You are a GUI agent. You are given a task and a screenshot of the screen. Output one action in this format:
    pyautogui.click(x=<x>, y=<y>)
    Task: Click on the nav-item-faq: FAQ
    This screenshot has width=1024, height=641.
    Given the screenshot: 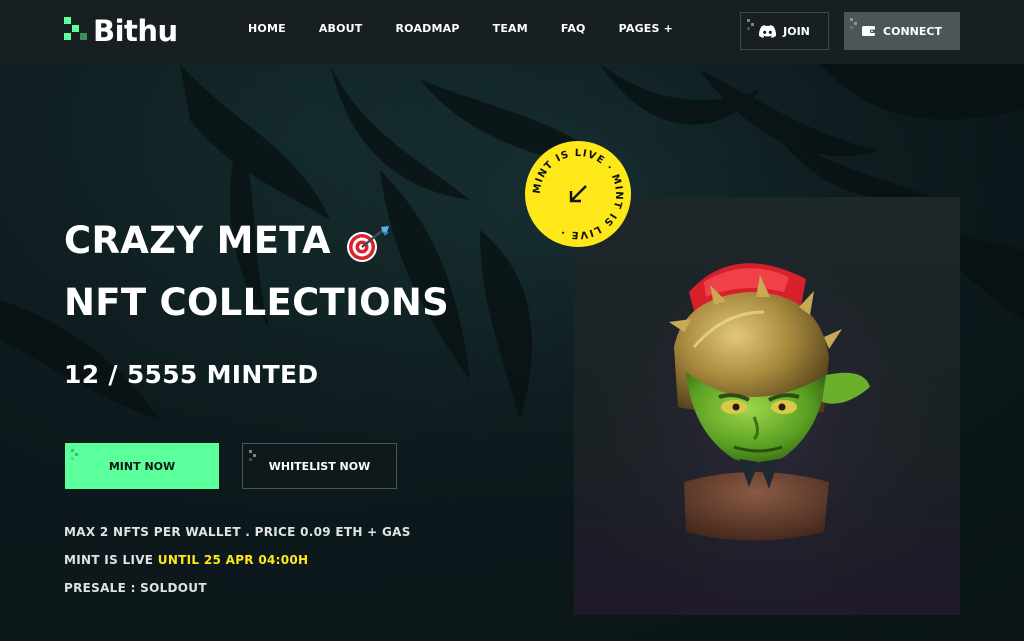 What is the action you would take?
    pyautogui.click(x=573, y=28)
    